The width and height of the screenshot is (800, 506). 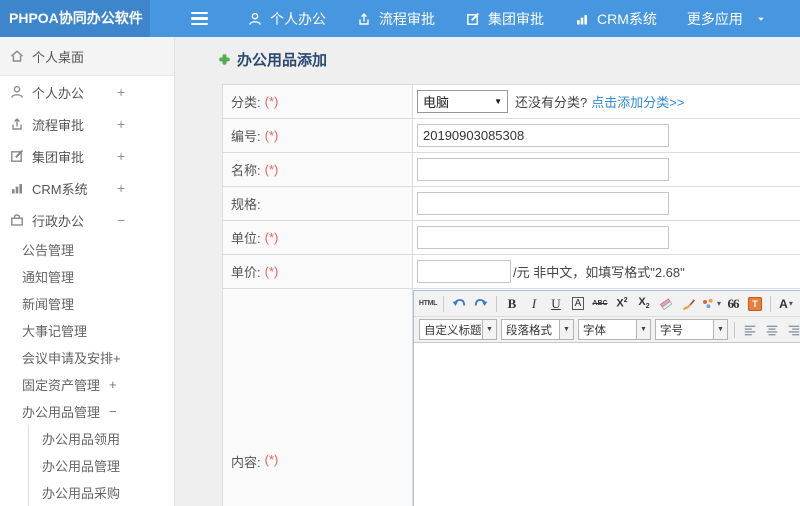 What do you see at coordinates (87, 92) in the screenshot?
I see `sidebar-item-personal-office: 个人办公 +` at bounding box center [87, 92].